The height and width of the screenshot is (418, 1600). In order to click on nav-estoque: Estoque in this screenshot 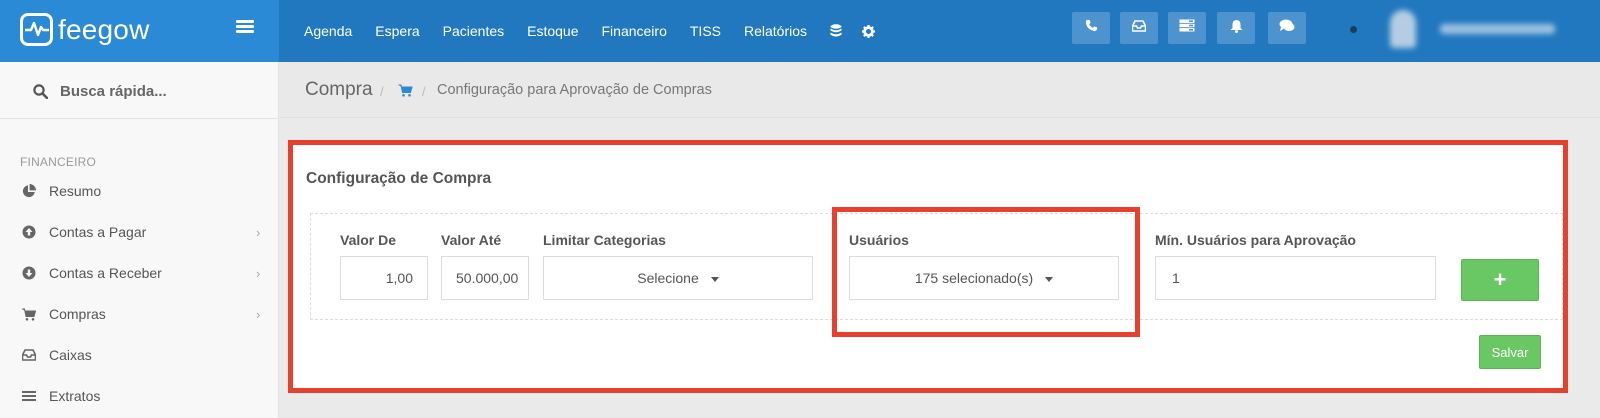, I will do `click(554, 31)`.